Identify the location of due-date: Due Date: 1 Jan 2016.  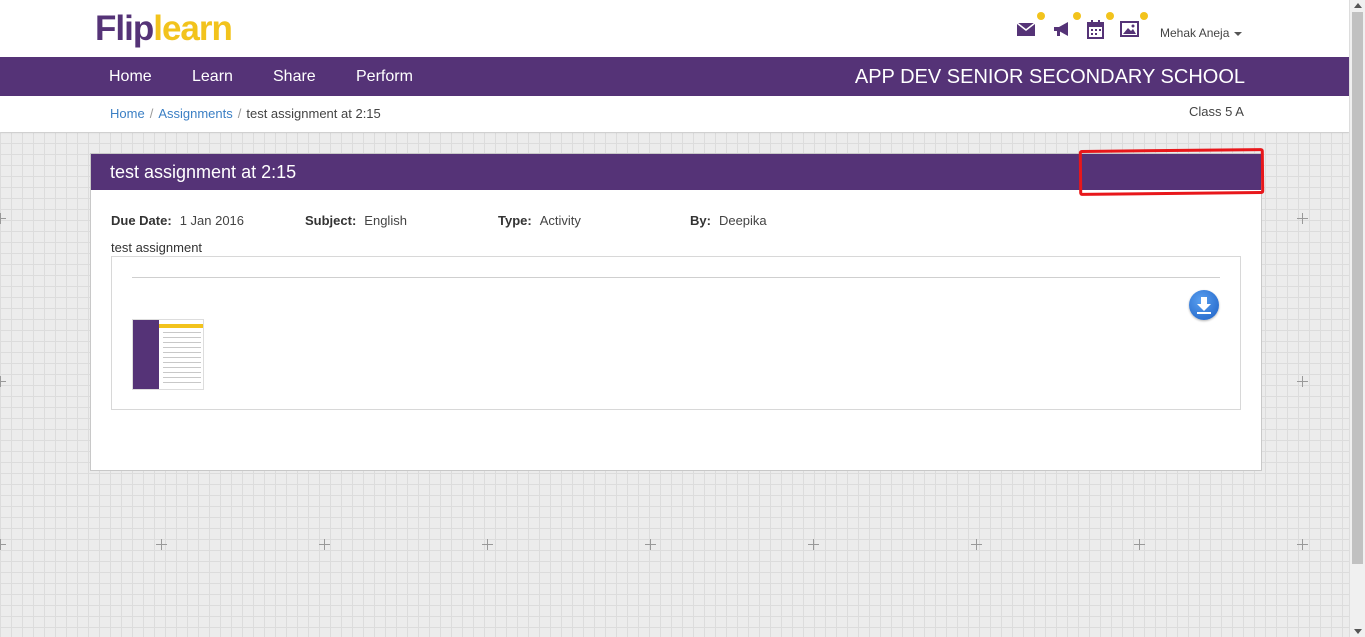
(177, 220).